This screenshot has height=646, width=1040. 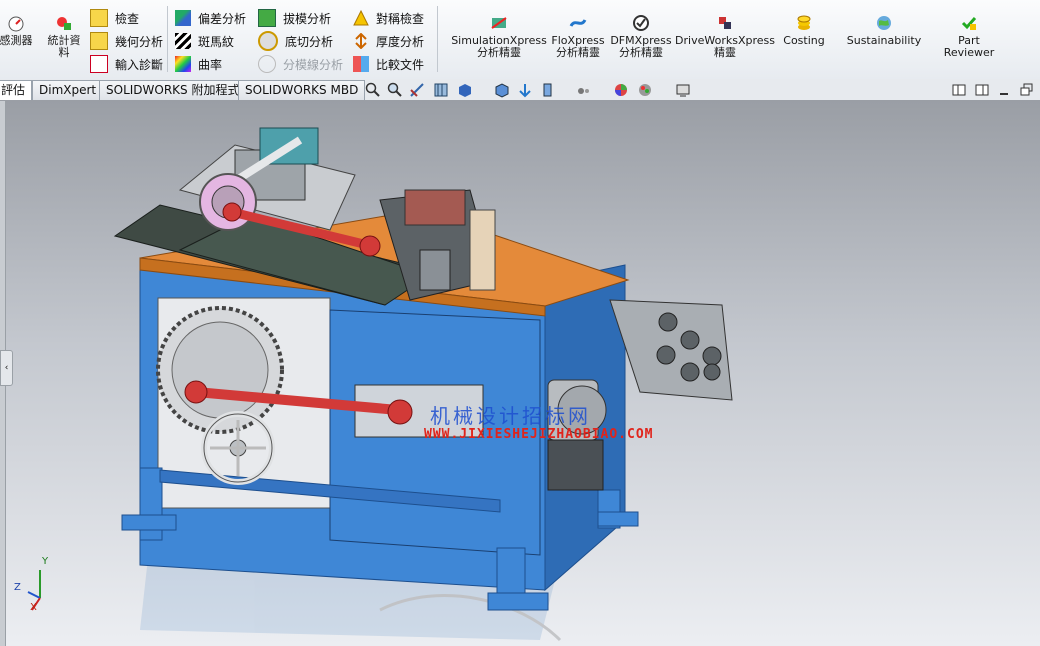 What do you see at coordinates (302, 90) in the screenshot?
I see `tab-solidworks-mbd: SOLIDWORKS MBD` at bounding box center [302, 90].